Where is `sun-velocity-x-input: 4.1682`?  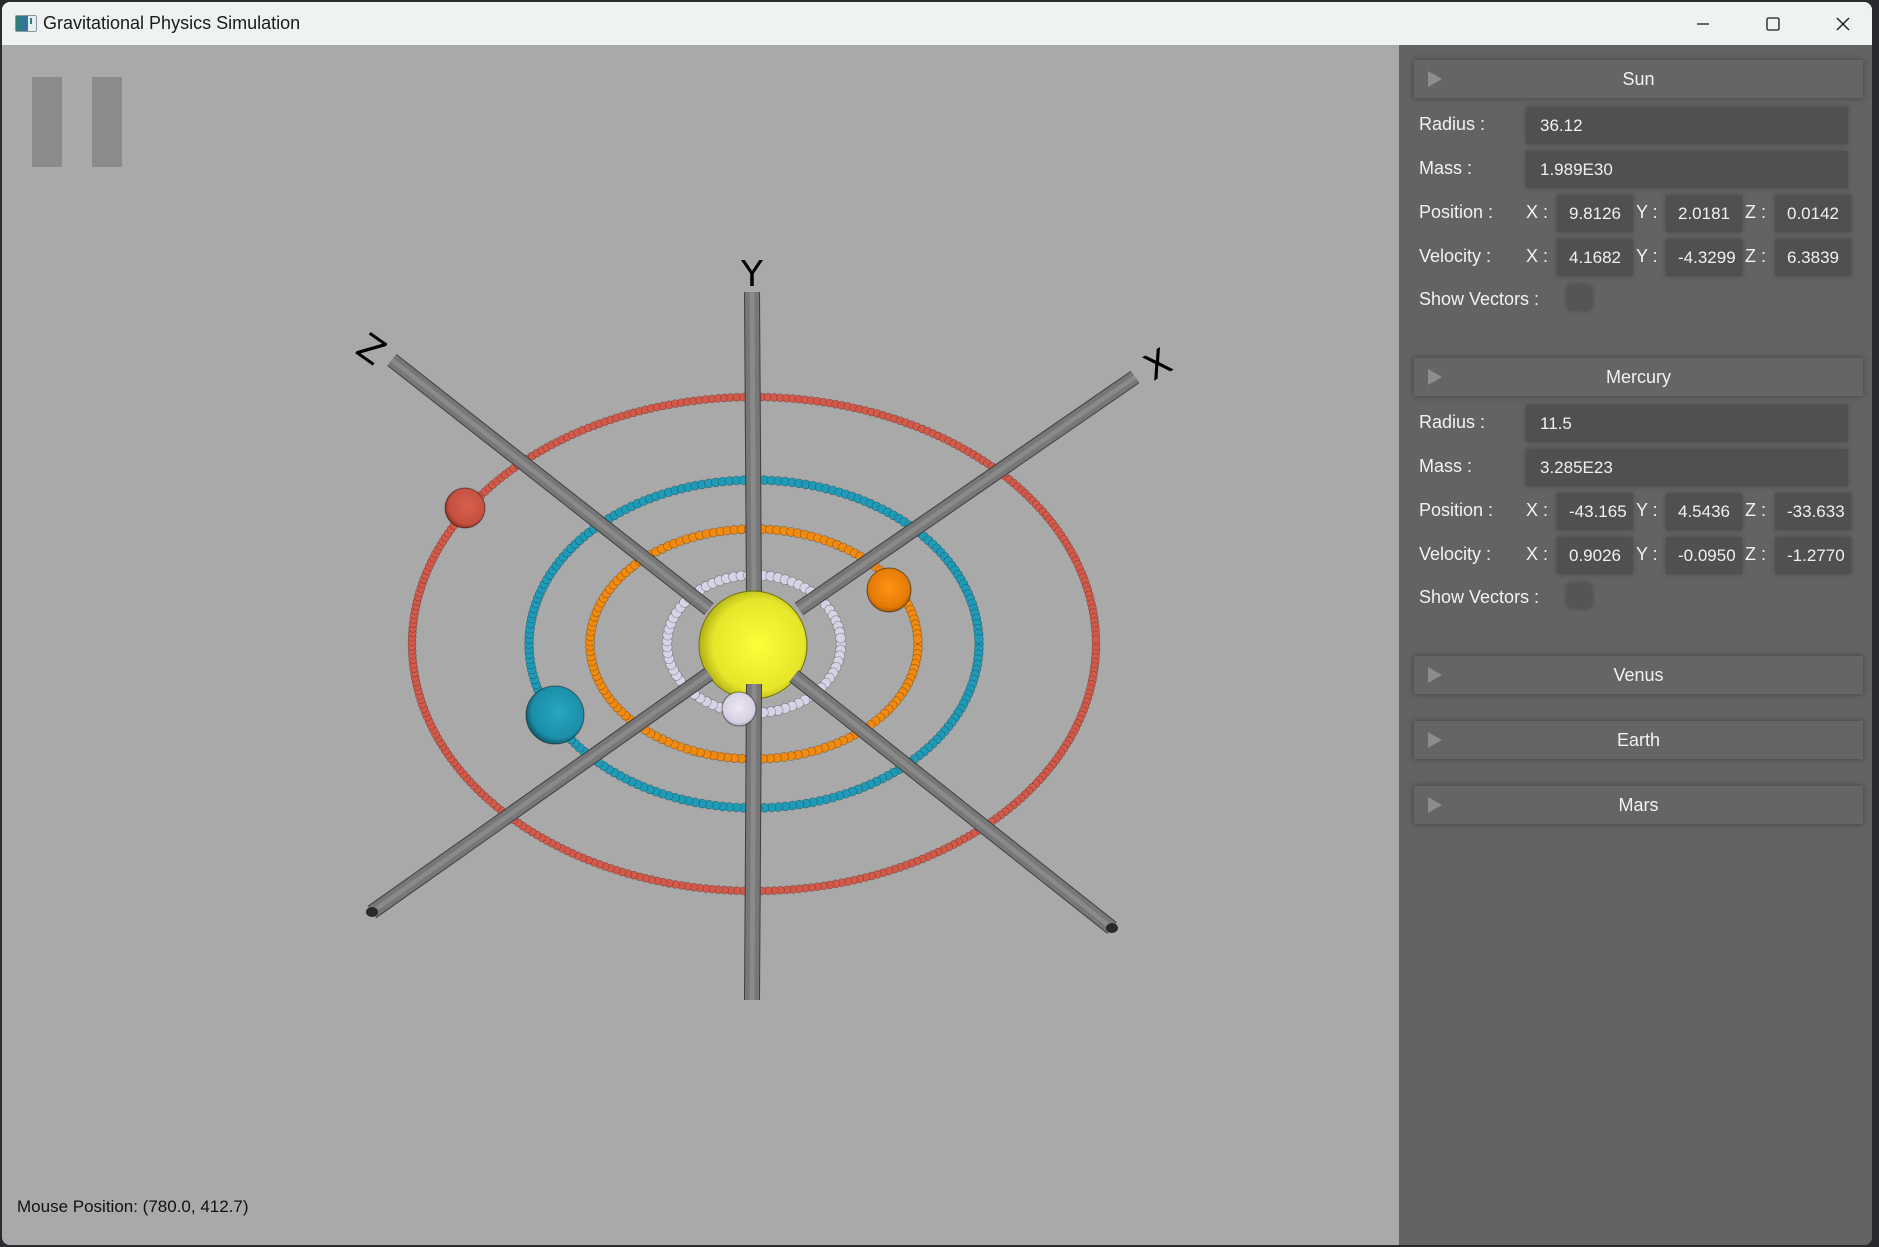
sun-velocity-x-input: 4.1682 is located at coordinates (1595, 257).